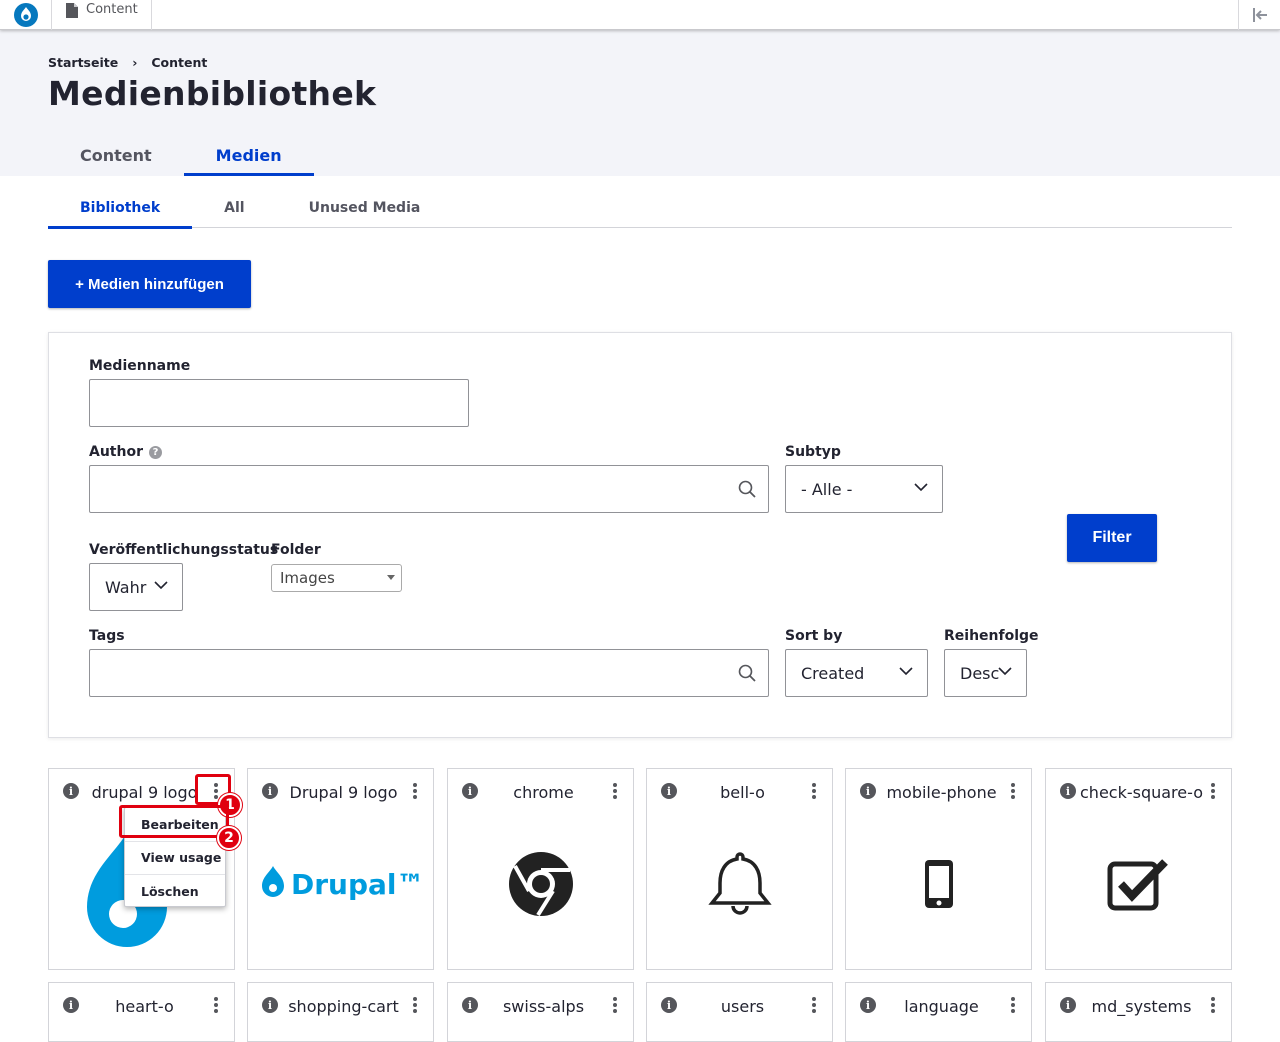  What do you see at coordinates (155, 452) in the screenshot?
I see `help-icon: ?` at bounding box center [155, 452].